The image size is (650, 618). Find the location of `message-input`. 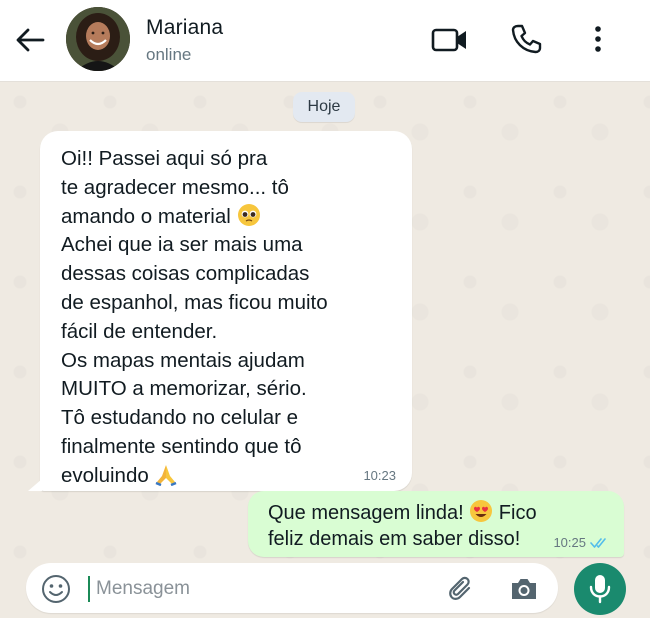

message-input is located at coordinates (253, 589).